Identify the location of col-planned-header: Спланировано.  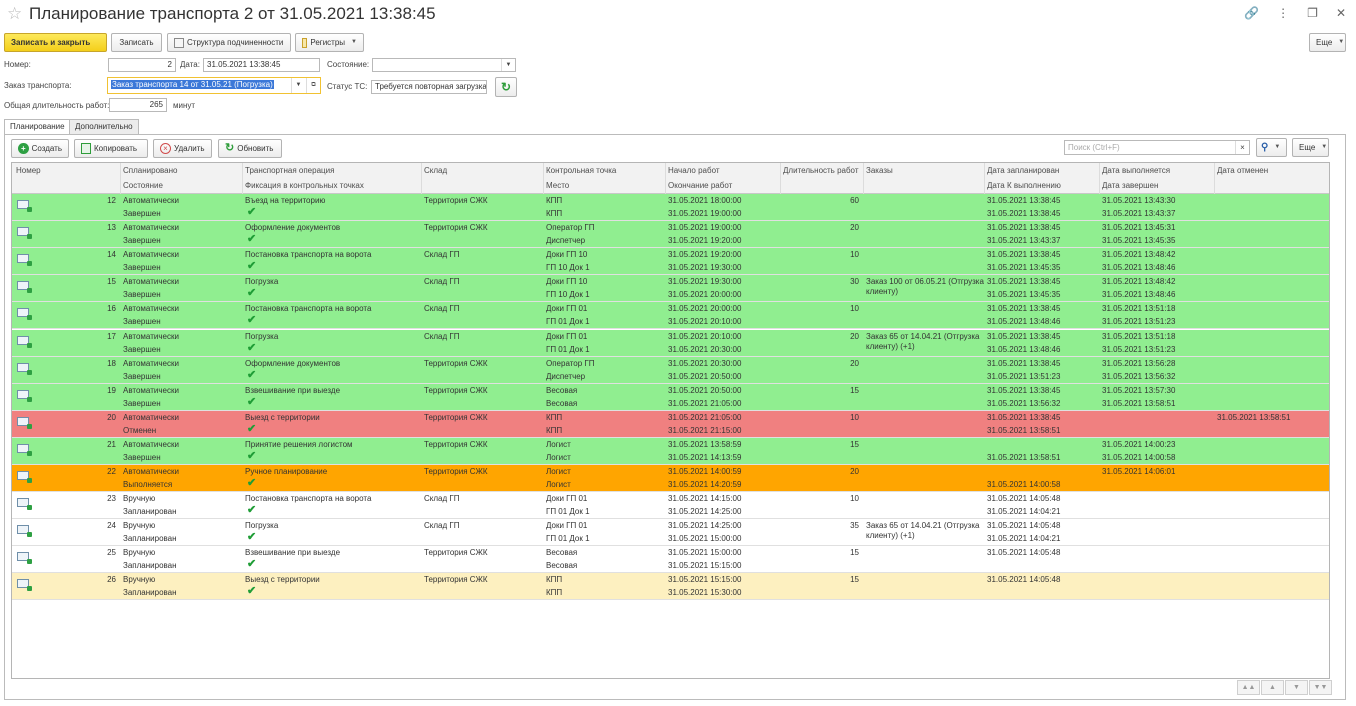
(150, 171).